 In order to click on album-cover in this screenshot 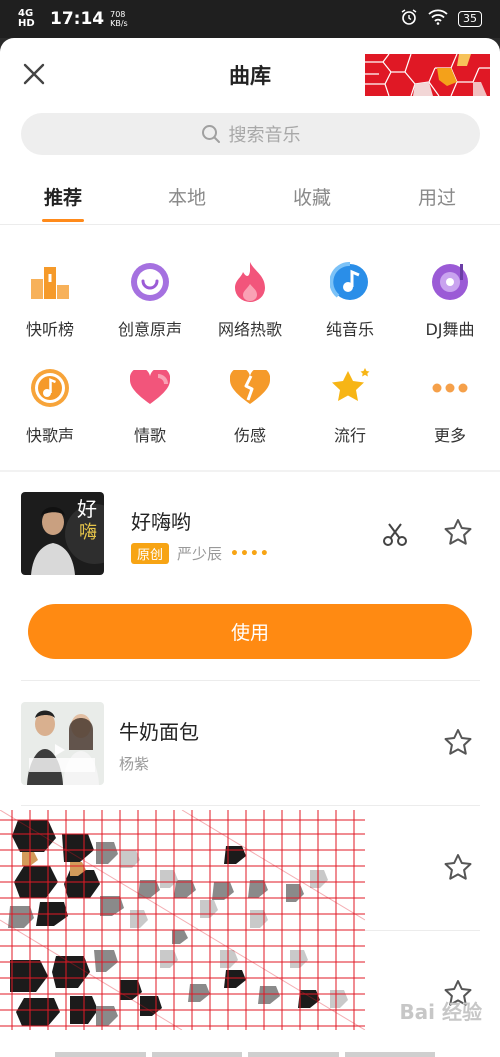, I will do `click(62, 743)`.